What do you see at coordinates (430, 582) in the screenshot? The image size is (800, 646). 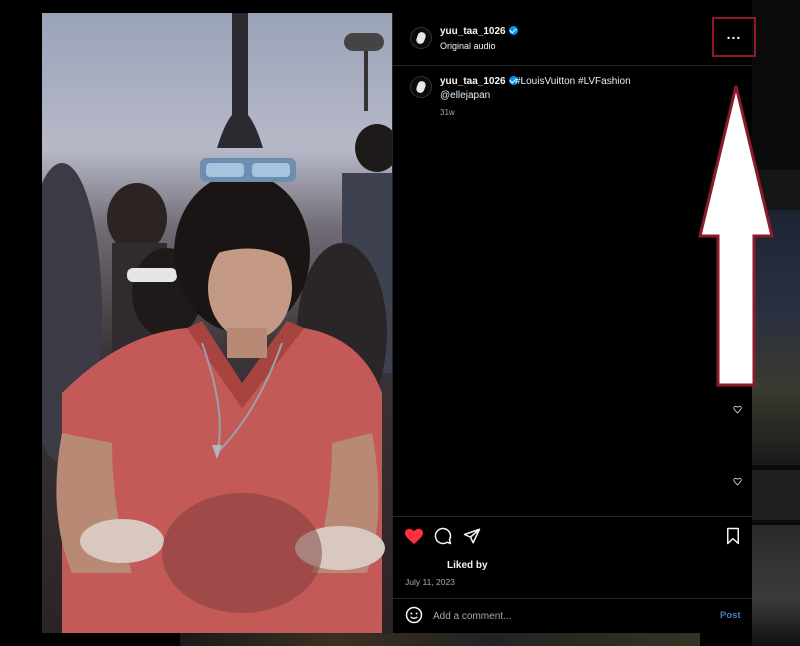 I see `post-date: July 11, 2023` at bounding box center [430, 582].